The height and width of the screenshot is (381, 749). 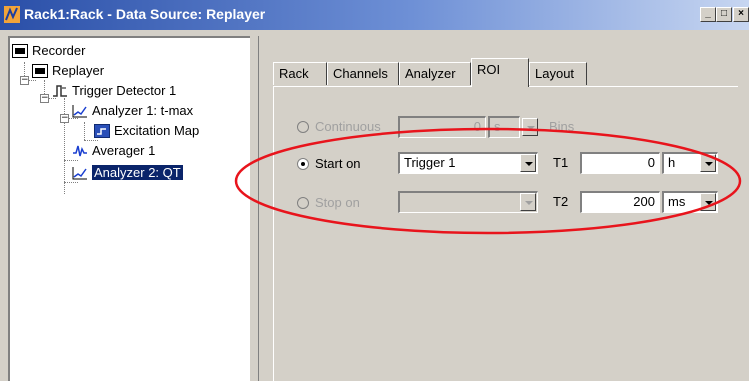 What do you see at coordinates (303, 127) in the screenshot?
I see `continuous-radio` at bounding box center [303, 127].